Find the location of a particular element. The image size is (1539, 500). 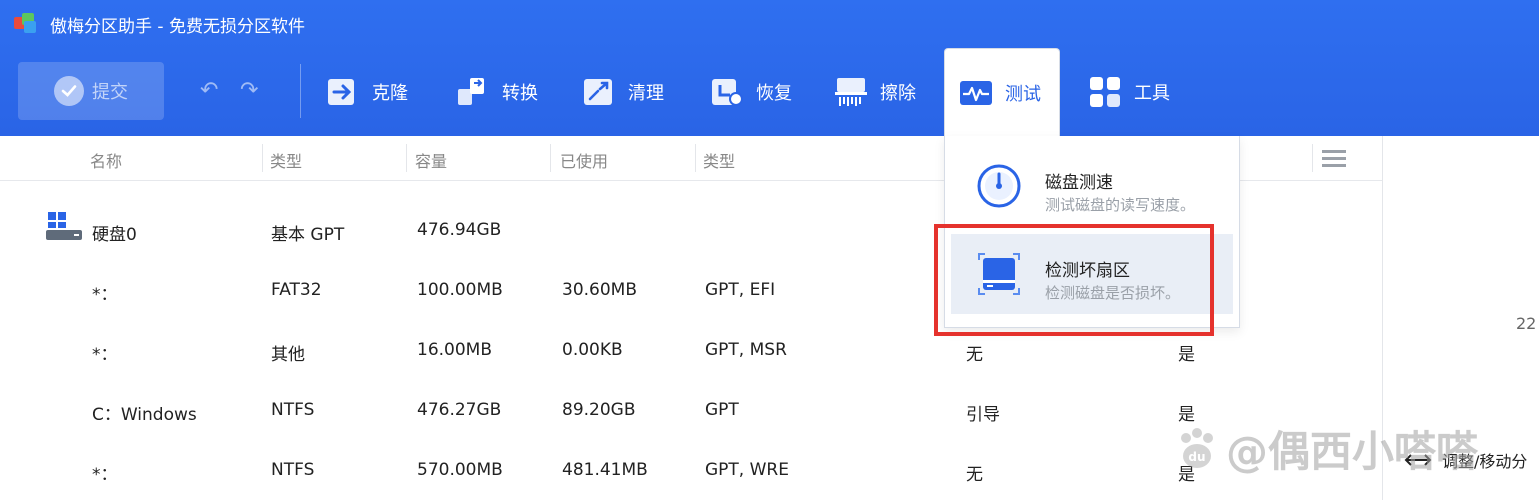

submit-label: 提交 is located at coordinates (110, 92).